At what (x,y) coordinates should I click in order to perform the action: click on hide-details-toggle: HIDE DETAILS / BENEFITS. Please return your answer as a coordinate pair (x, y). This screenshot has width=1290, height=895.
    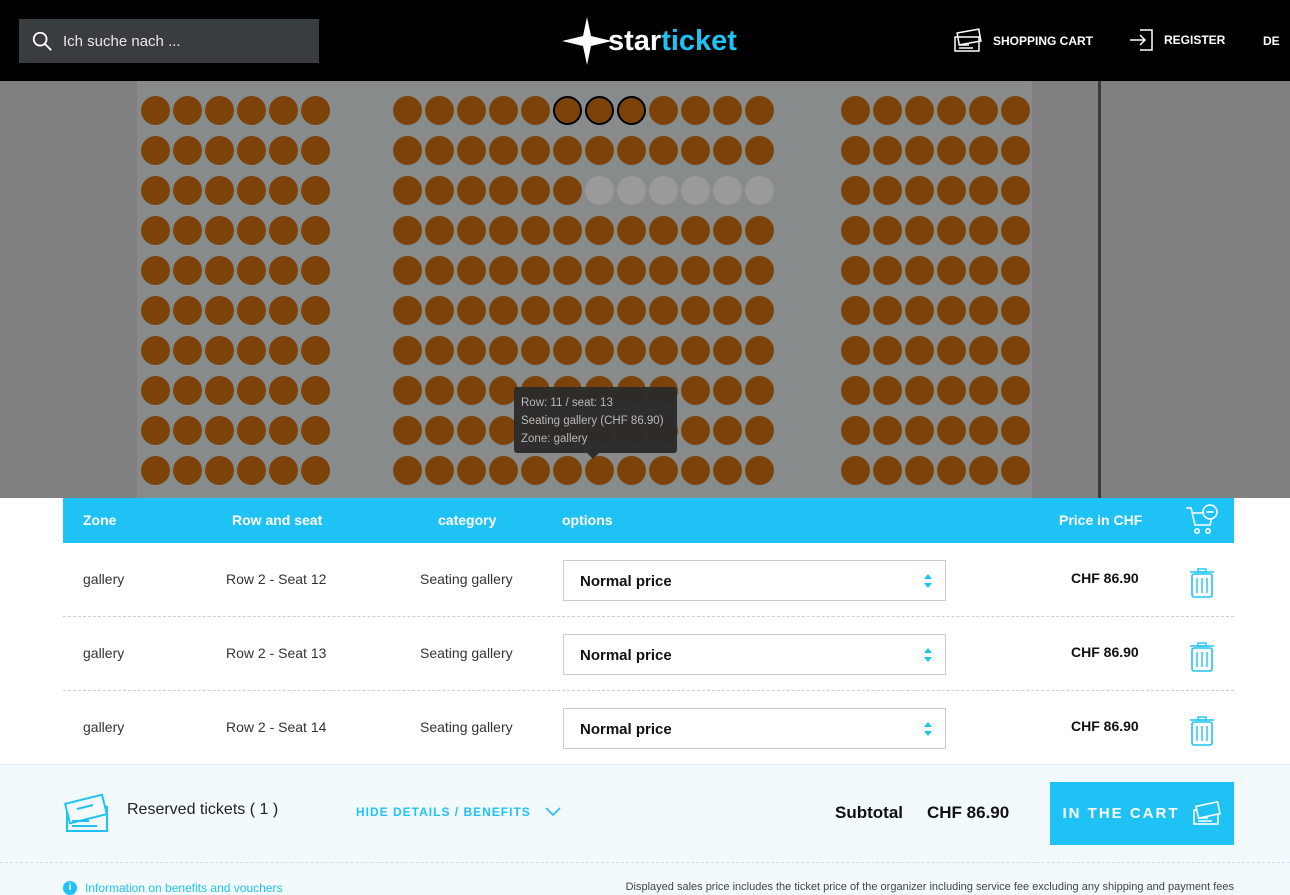
    Looking at the image, I should click on (458, 812).